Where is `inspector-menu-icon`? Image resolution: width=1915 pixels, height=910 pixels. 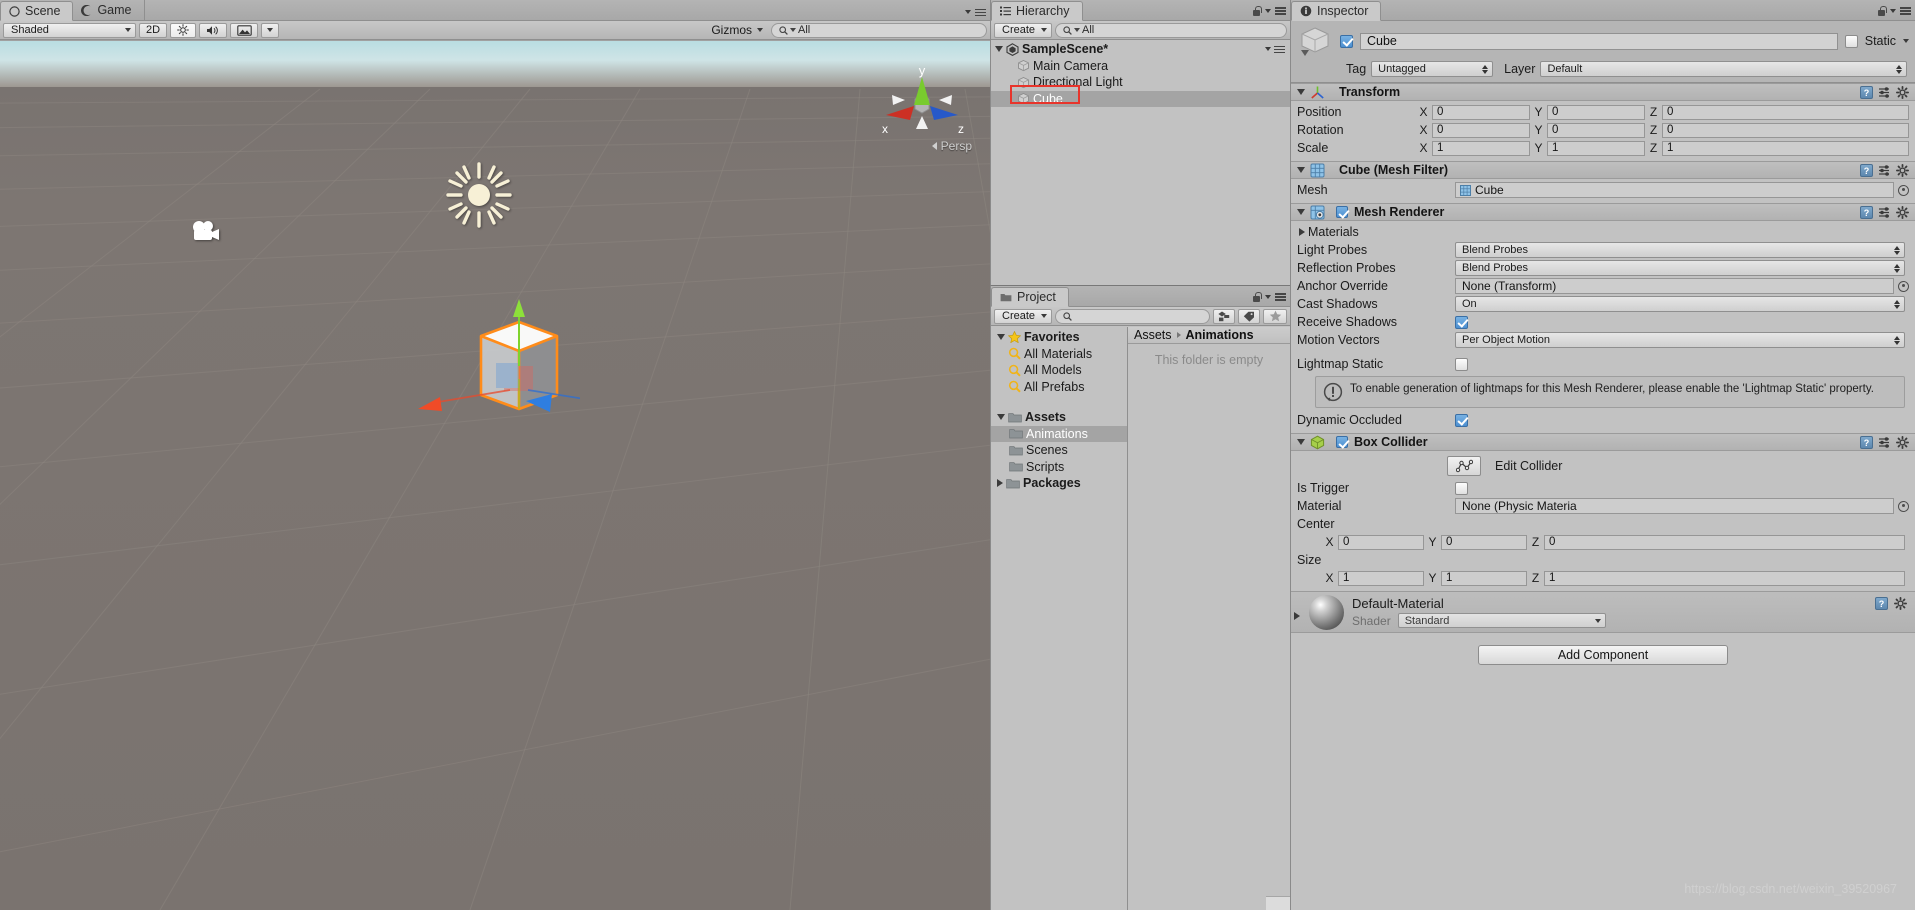
inspector-menu-icon is located at coordinates (1905, 11).